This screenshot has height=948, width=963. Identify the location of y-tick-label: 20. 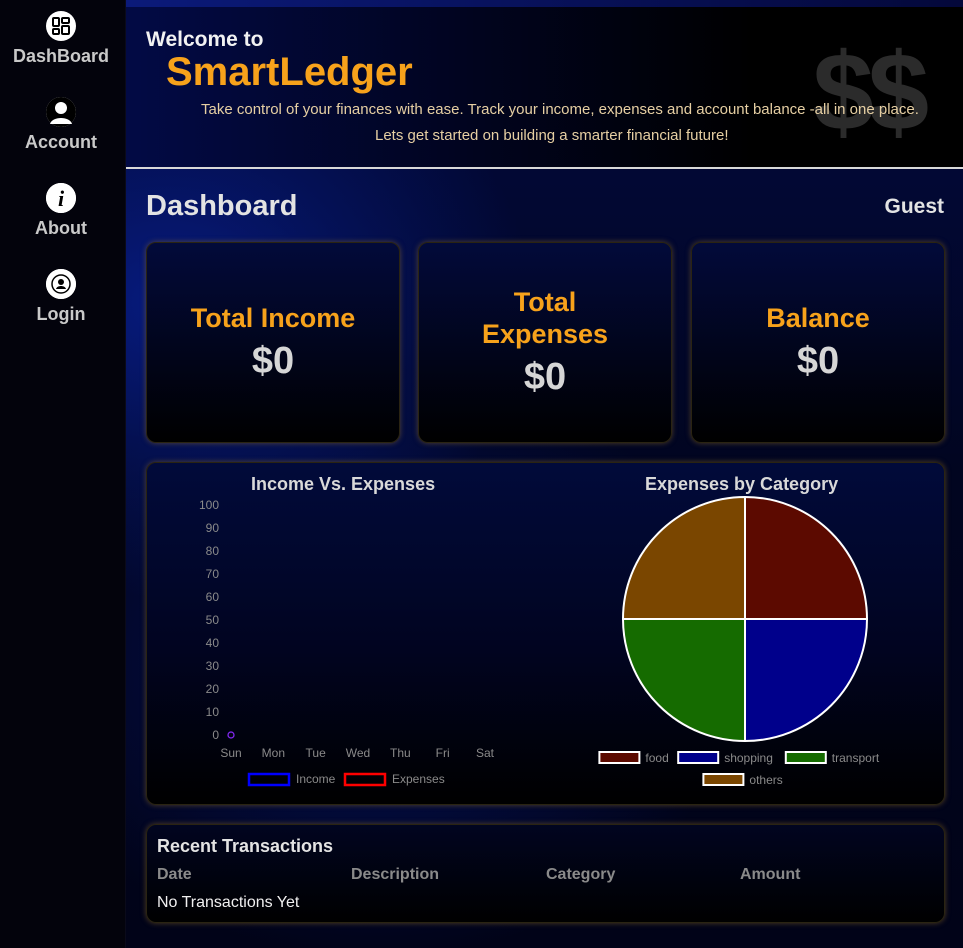
(213, 689).